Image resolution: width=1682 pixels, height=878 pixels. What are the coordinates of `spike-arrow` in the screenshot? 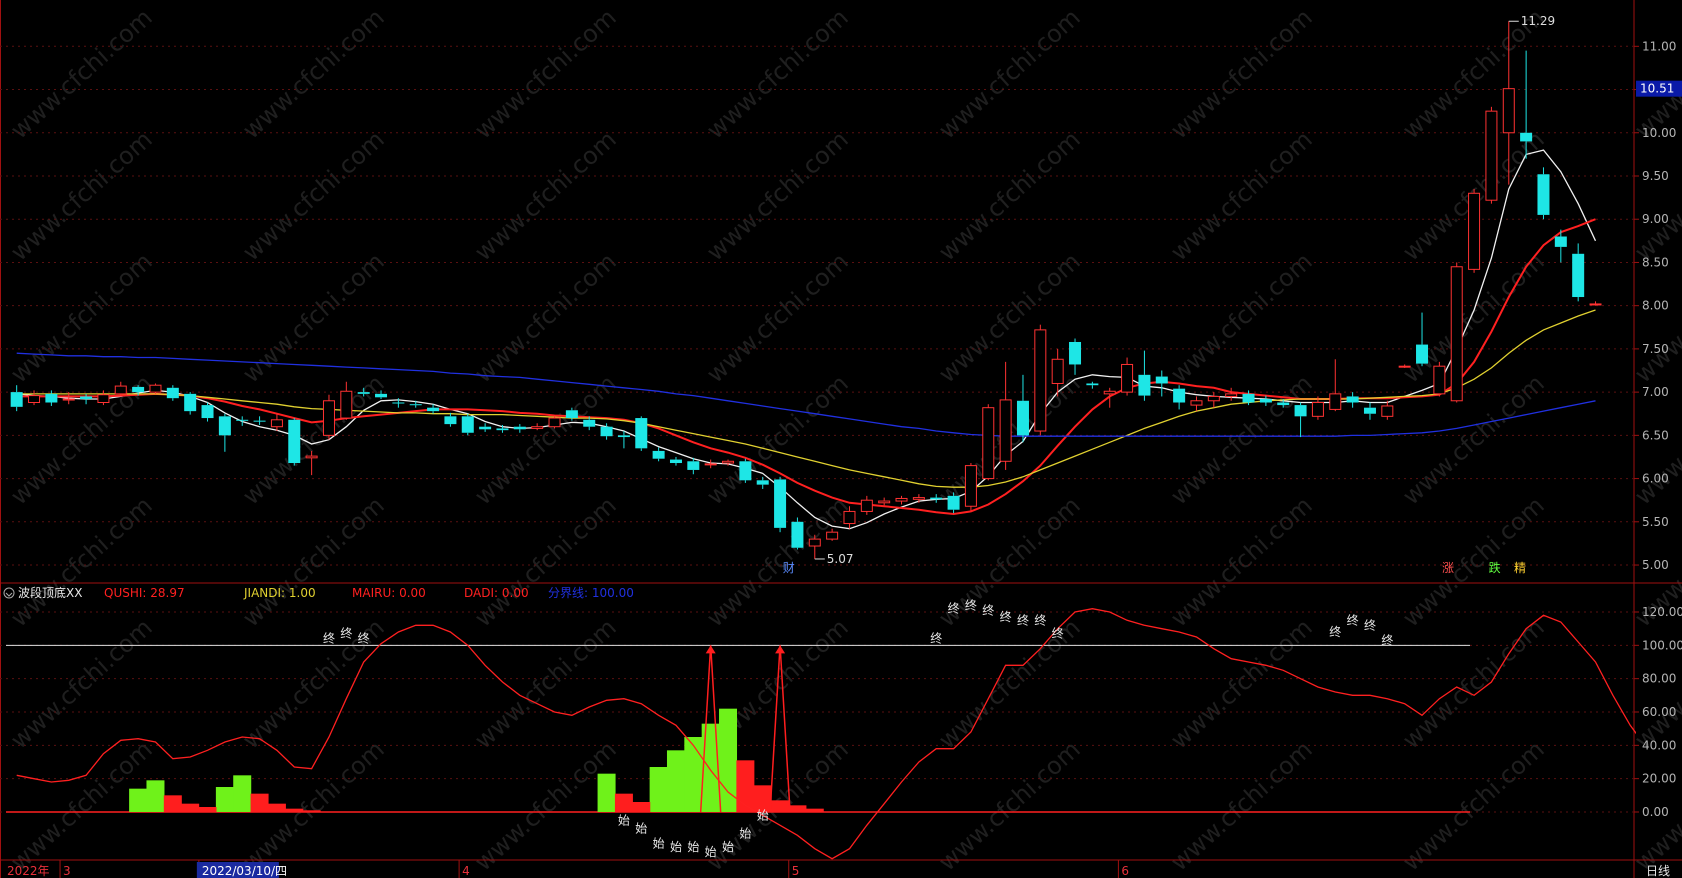 It's located at (710, 649).